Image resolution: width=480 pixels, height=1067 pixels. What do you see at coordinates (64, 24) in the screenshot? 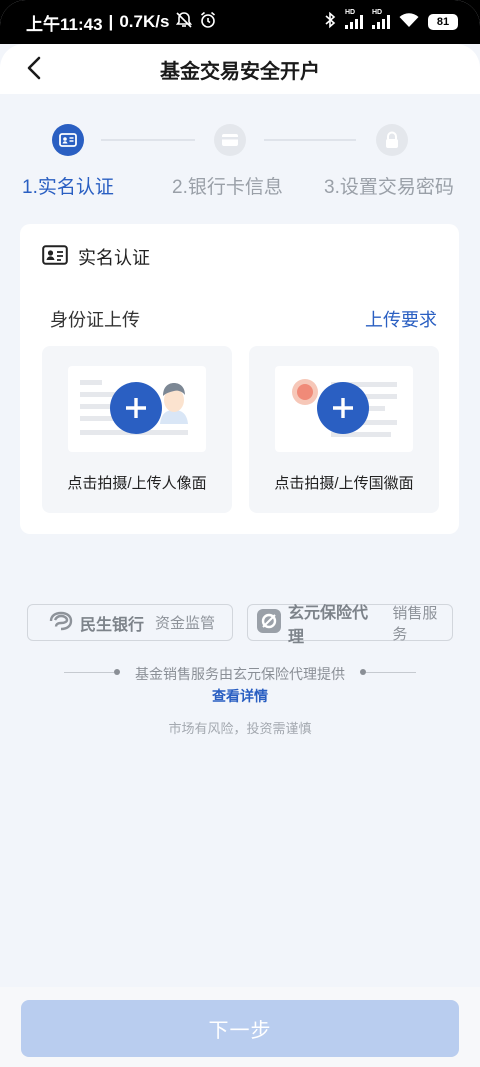
I see `status-time: 上午11:43` at bounding box center [64, 24].